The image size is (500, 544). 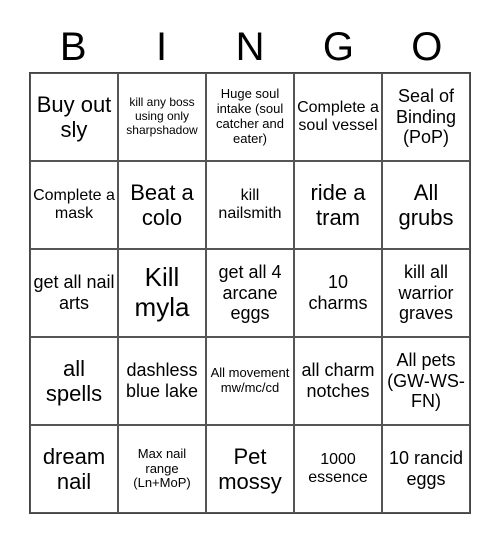 I want to click on bingo-cell: ride a tram, so click(x=338, y=205).